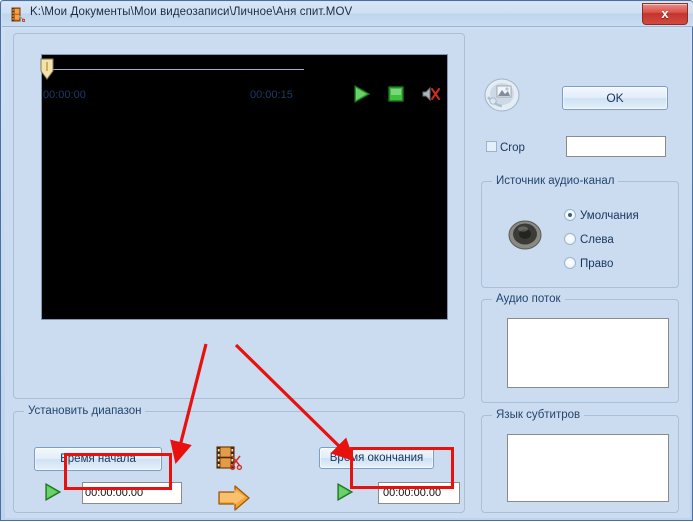 This screenshot has height=522, width=693. I want to click on film-cut-icon, so click(229, 459).